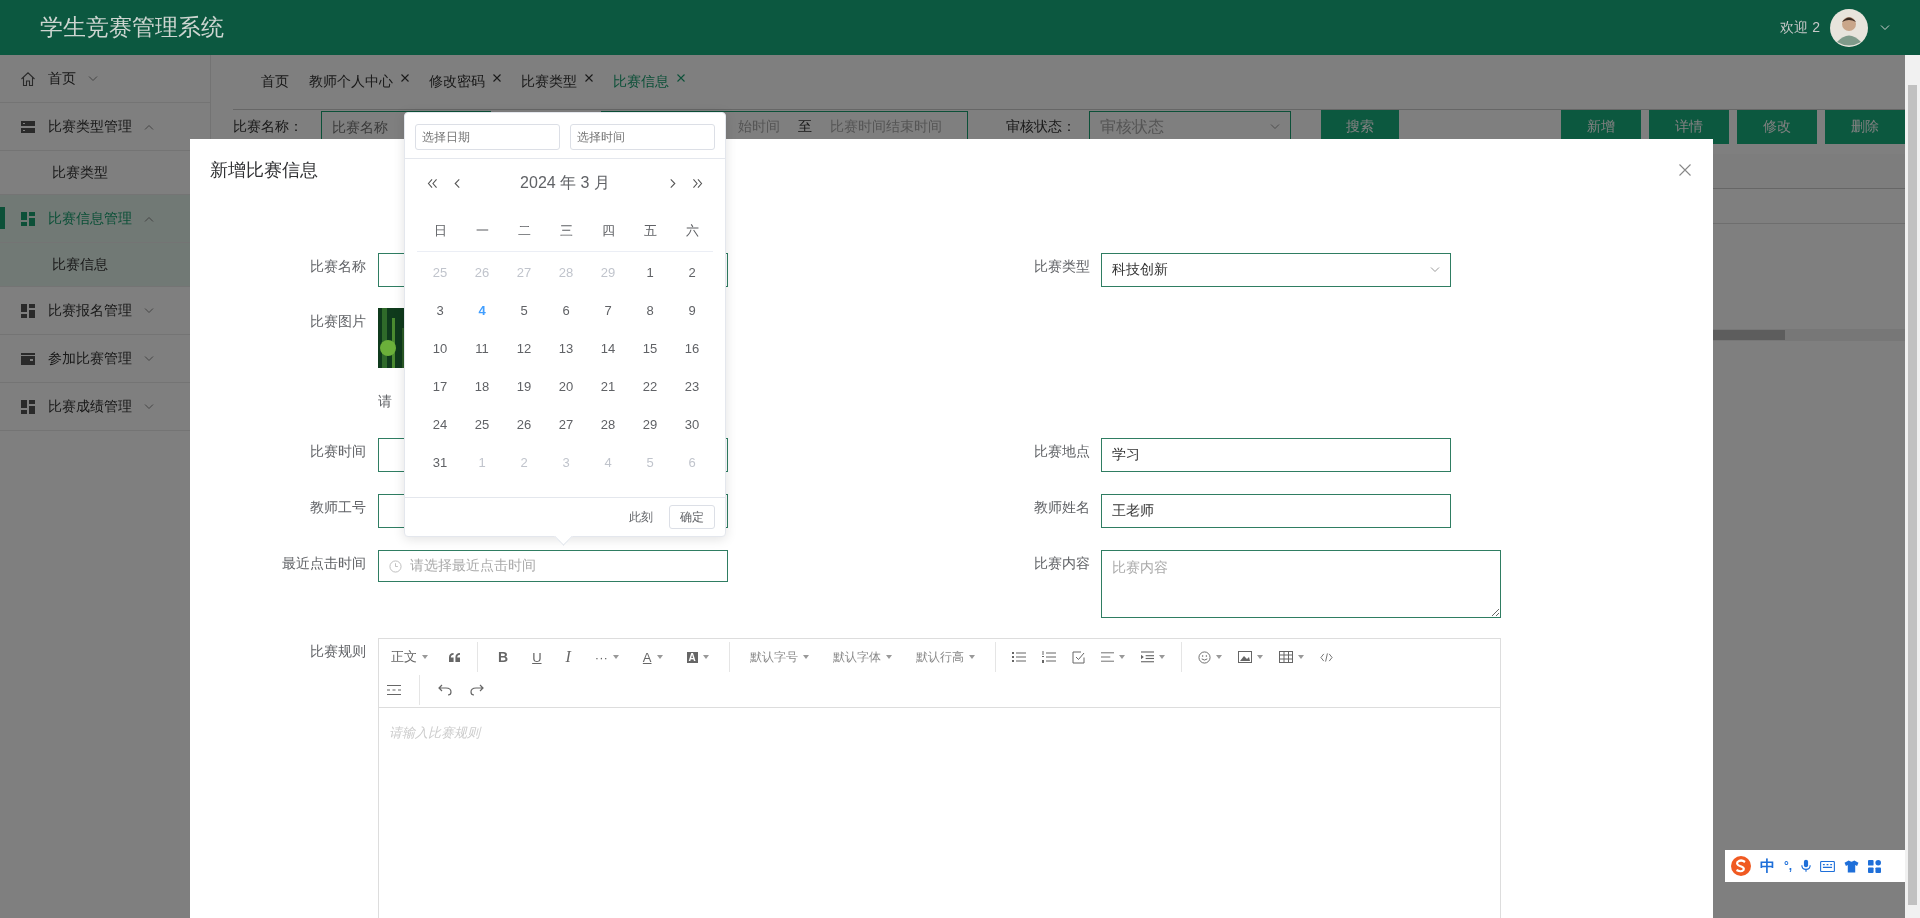  I want to click on menu-item: 首页, so click(105, 79).